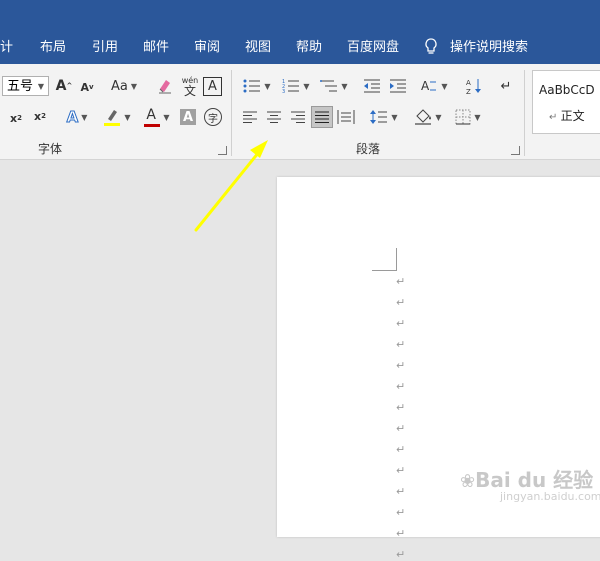 The image size is (600, 561). Describe the element at coordinates (250, 117) in the screenshot. I see `align-left-icon` at that location.